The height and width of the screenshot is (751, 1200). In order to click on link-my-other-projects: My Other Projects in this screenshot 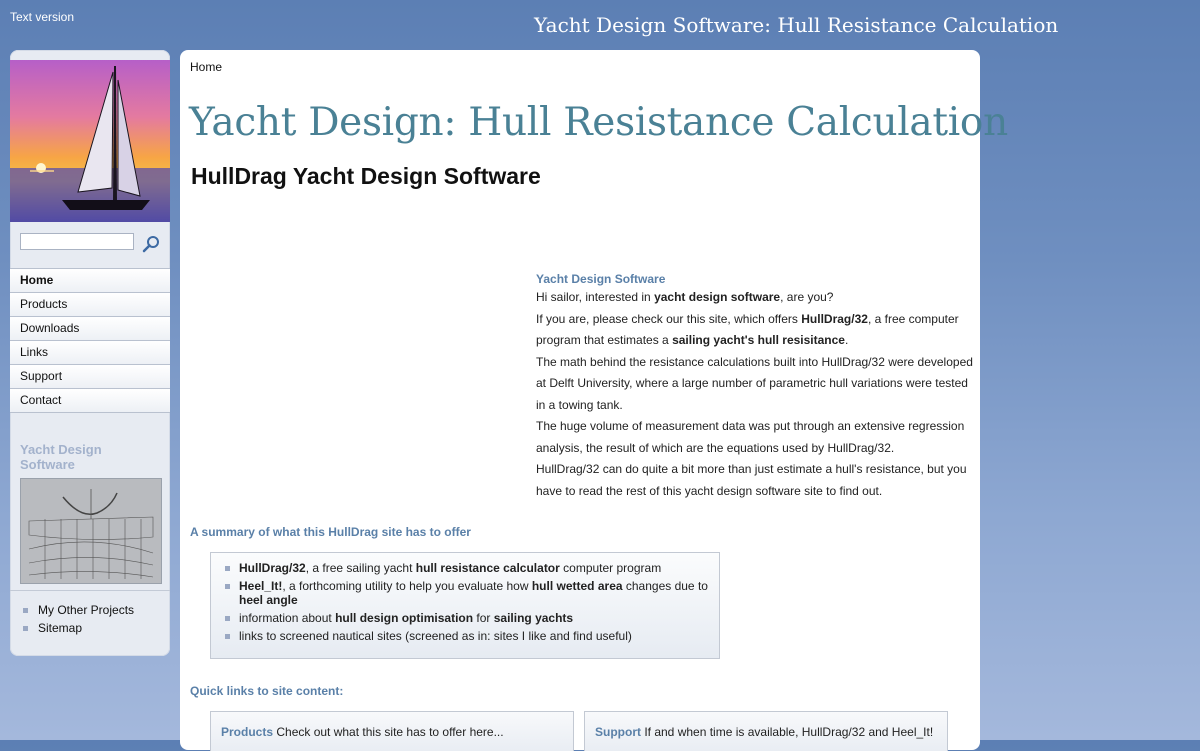, I will do `click(78, 610)`.